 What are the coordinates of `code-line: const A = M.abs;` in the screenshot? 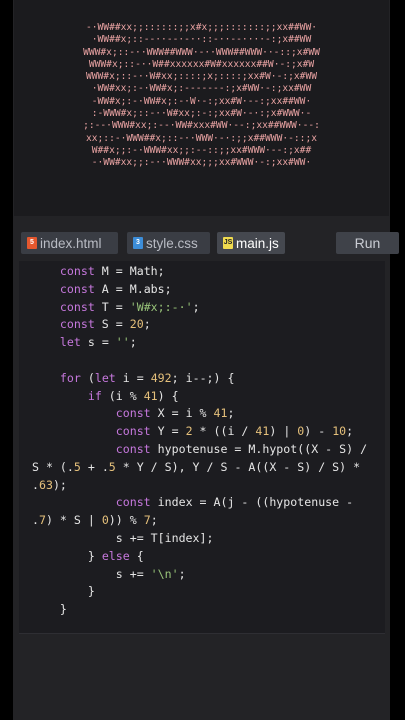 It's located at (204, 290).